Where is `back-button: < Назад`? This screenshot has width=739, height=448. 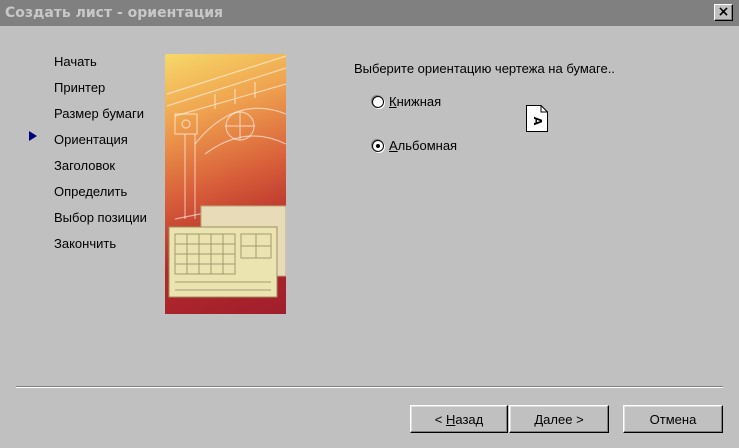 back-button: < Назад is located at coordinates (459, 419).